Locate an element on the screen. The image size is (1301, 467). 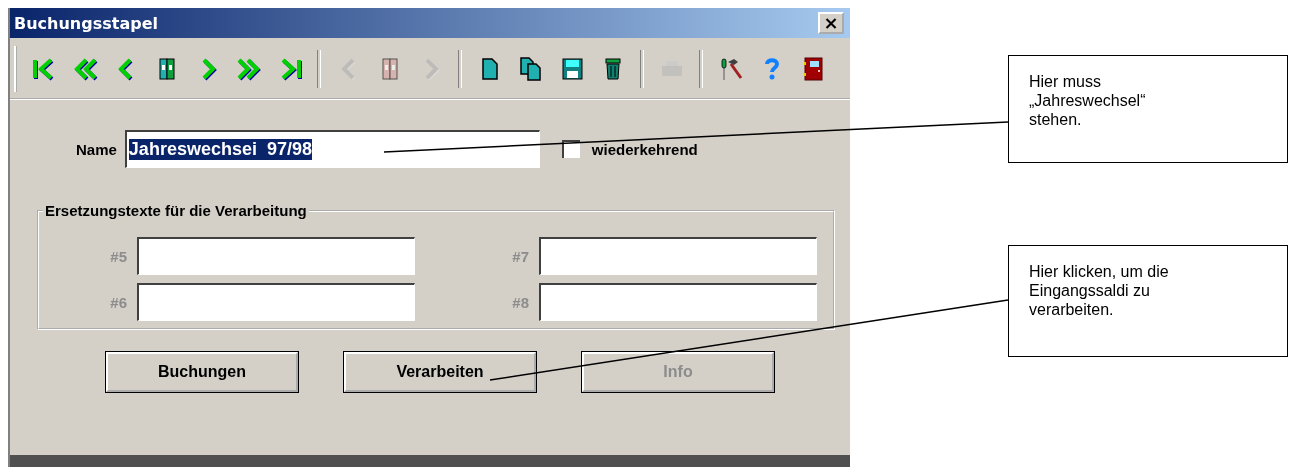
callout-text: Hier muss „Jahreswechsel“ stehen. is located at coordinates (1088, 100).